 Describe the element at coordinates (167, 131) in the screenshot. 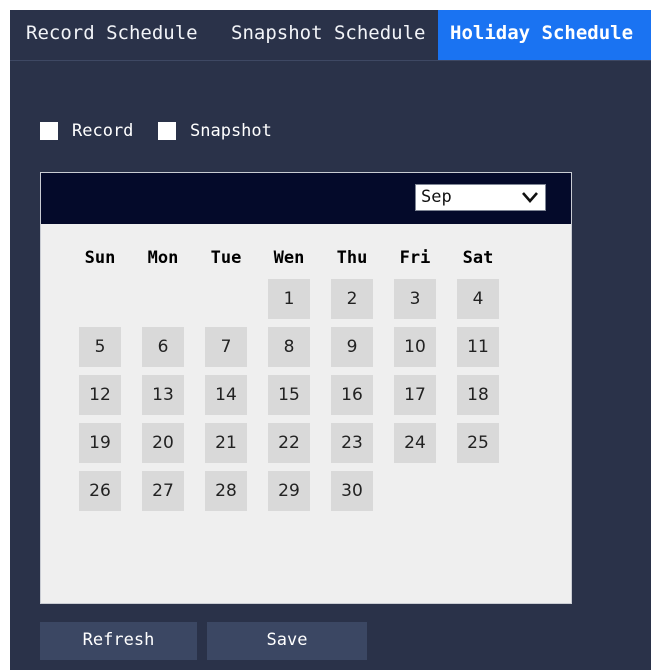

I see `snapshot-checkbox` at that location.